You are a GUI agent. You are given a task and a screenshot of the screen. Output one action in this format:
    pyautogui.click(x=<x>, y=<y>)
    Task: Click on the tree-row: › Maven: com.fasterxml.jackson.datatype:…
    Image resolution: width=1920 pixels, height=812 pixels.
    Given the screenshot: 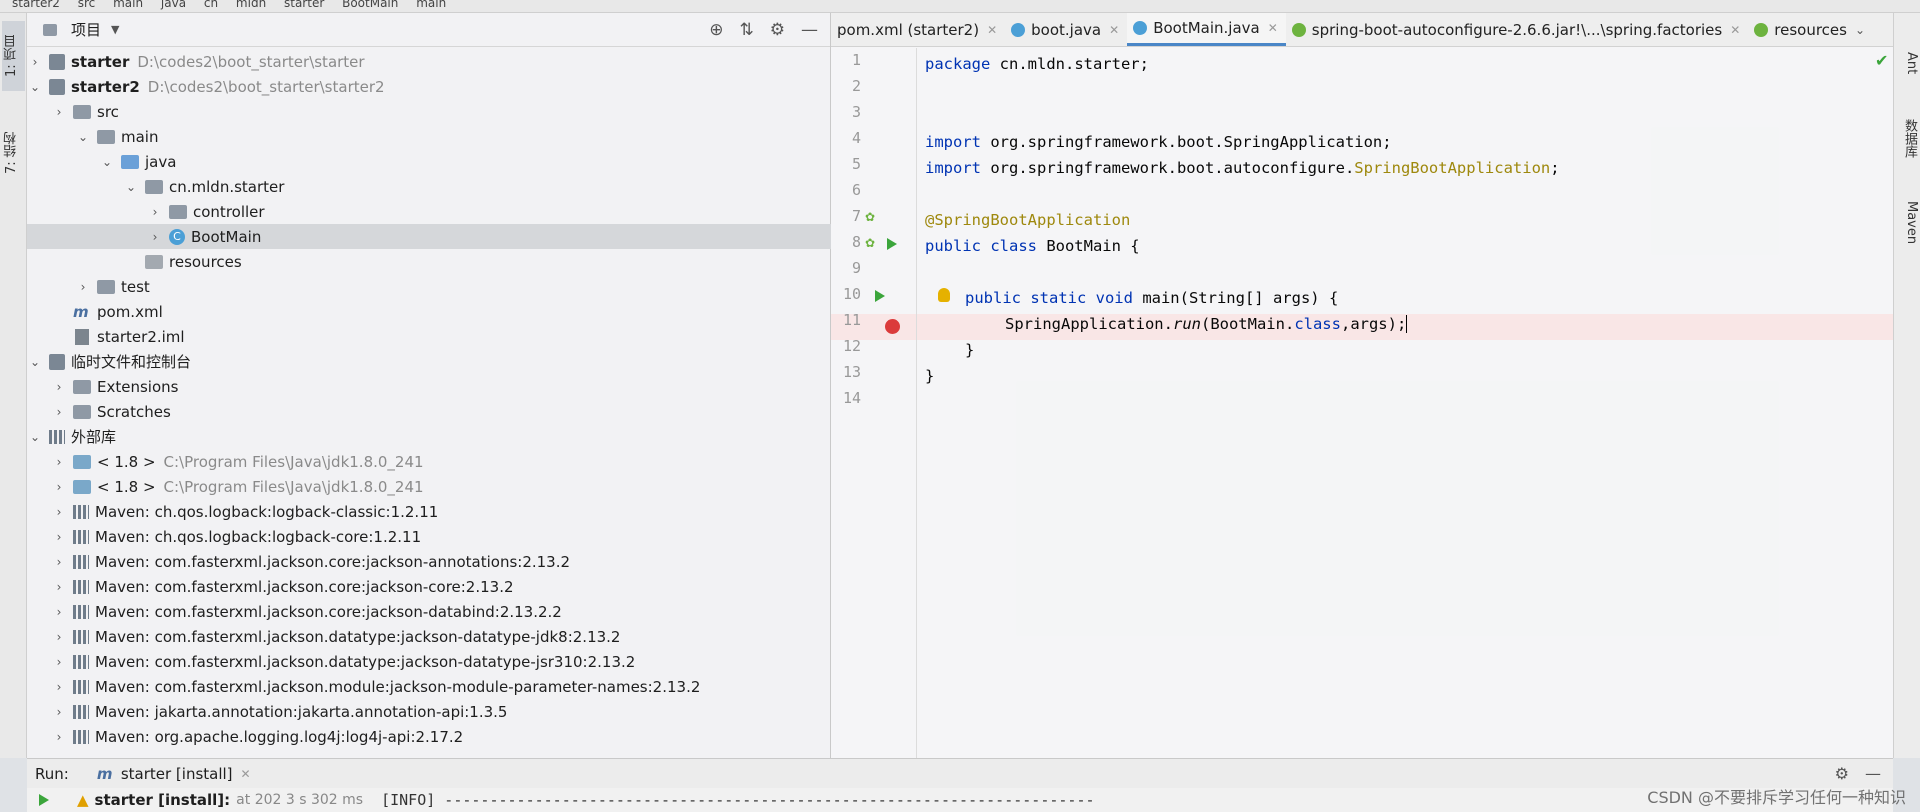 What is the action you would take?
    pyautogui.click(x=429, y=636)
    